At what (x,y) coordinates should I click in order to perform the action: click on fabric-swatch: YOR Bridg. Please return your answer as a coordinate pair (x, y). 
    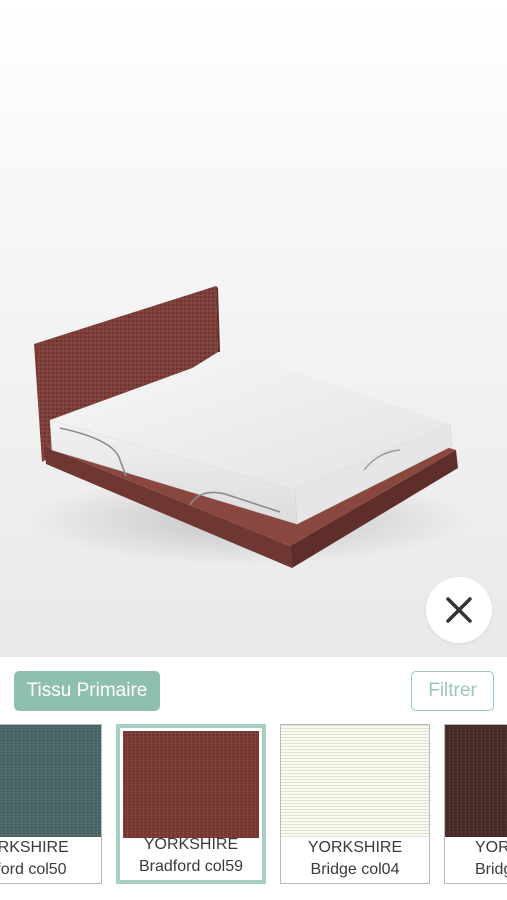
    Looking at the image, I should click on (475, 804).